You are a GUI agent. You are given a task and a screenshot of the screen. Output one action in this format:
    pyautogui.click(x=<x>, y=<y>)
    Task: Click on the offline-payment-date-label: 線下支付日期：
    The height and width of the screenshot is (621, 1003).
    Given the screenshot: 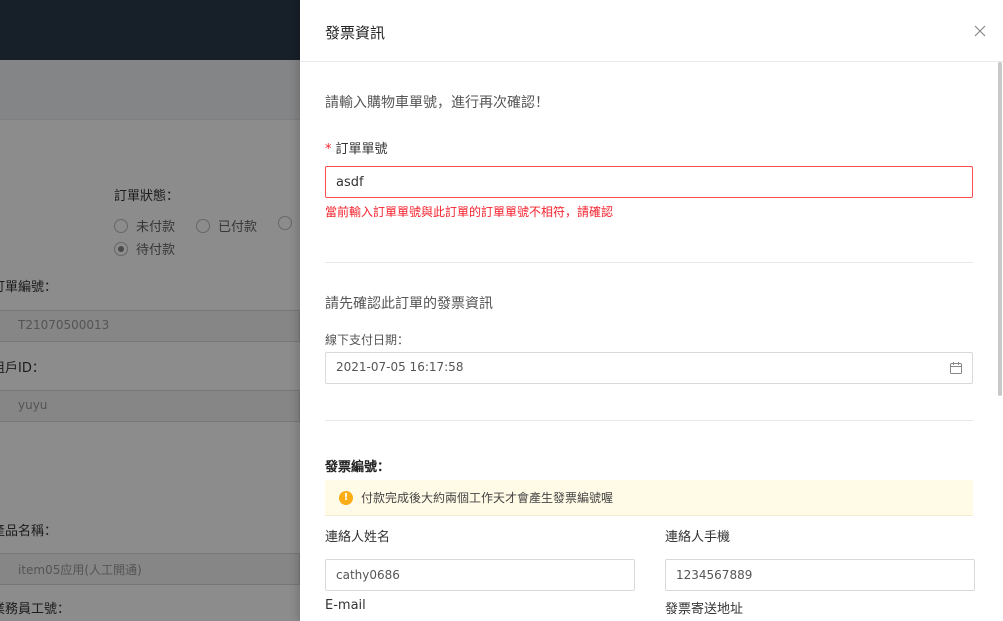 What is the action you would take?
    pyautogui.click(x=367, y=340)
    